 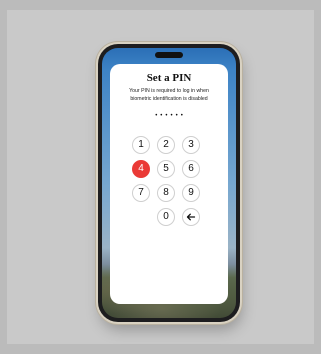 I want to click on key-7: 7, so click(x=141, y=193).